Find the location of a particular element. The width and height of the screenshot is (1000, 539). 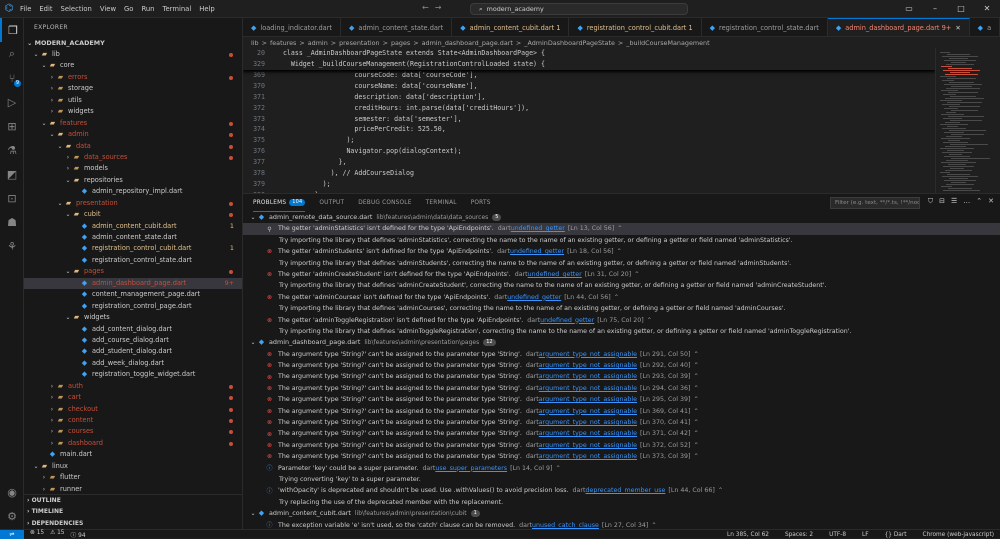

menu-item-terminal: Terminal is located at coordinates (177, 9).